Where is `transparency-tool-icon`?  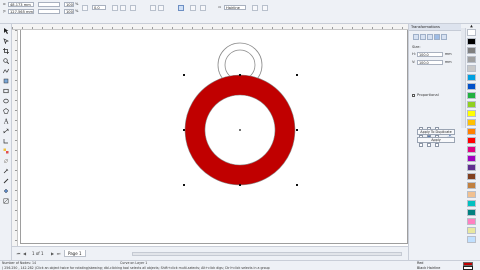 transparency-tool-icon is located at coordinates (6, 161).